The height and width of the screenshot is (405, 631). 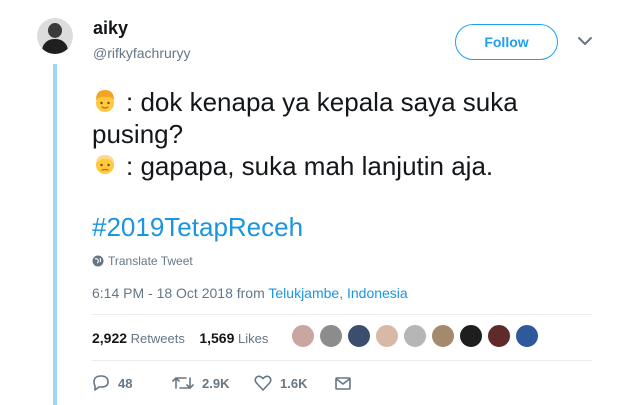 I want to click on retweets-label: Retweets, so click(x=158, y=338).